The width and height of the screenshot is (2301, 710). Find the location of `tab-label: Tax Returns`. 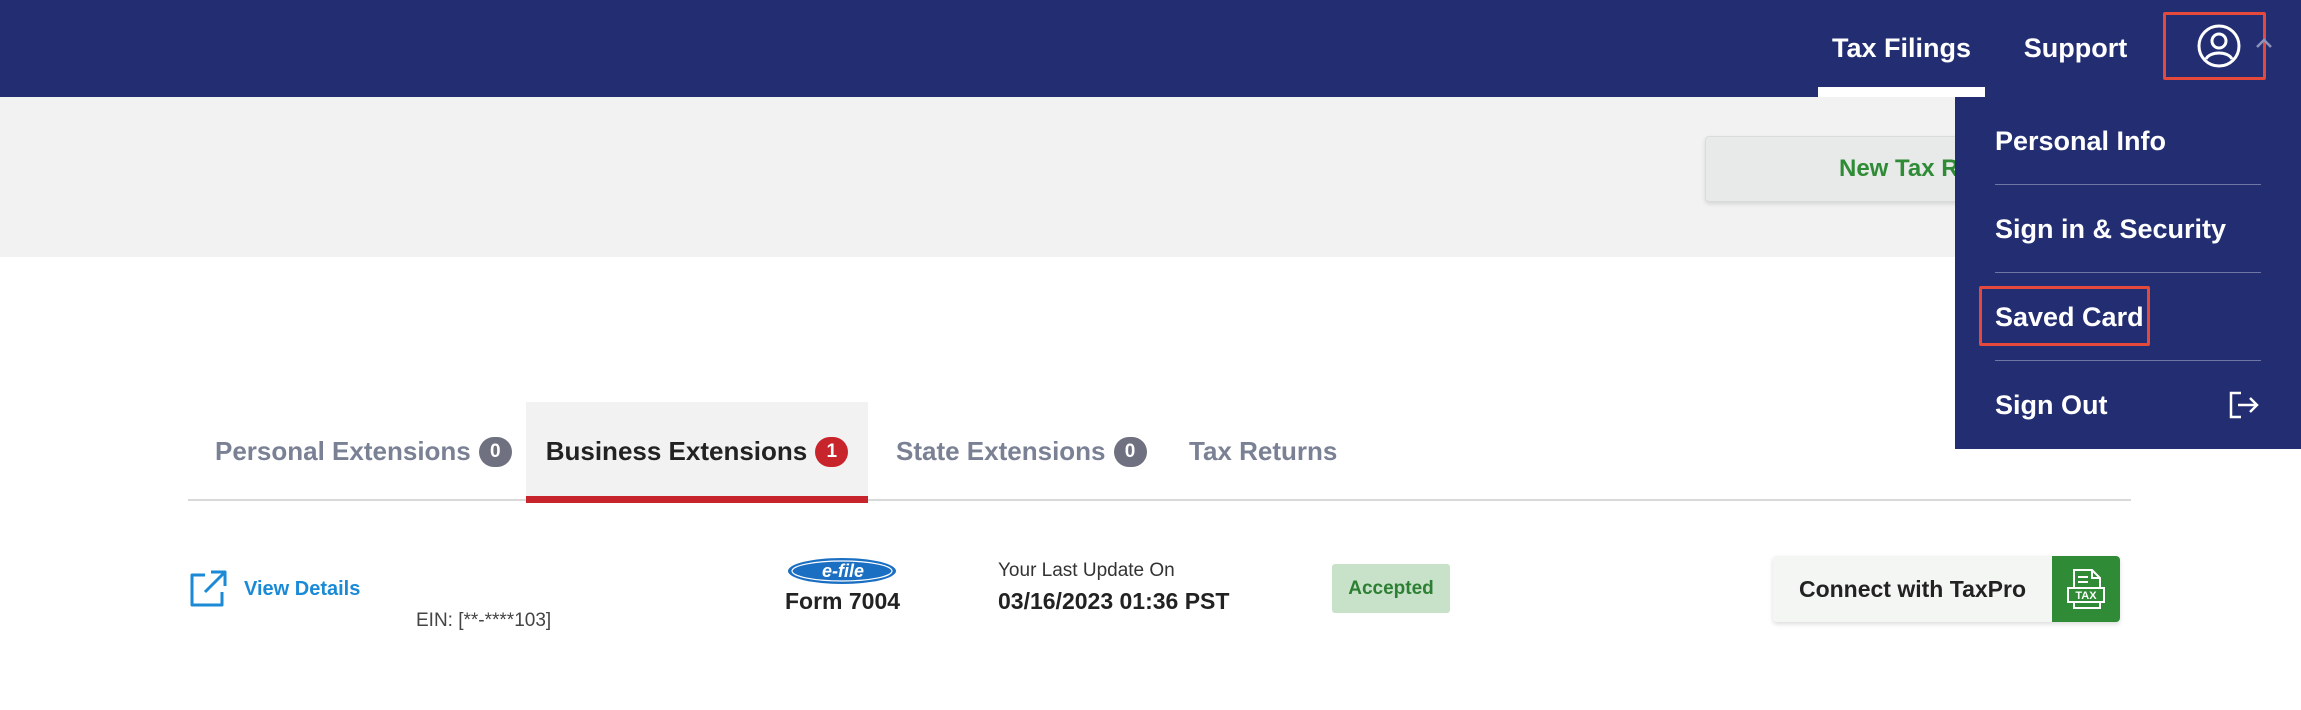

tab-label: Tax Returns is located at coordinates (1263, 451).